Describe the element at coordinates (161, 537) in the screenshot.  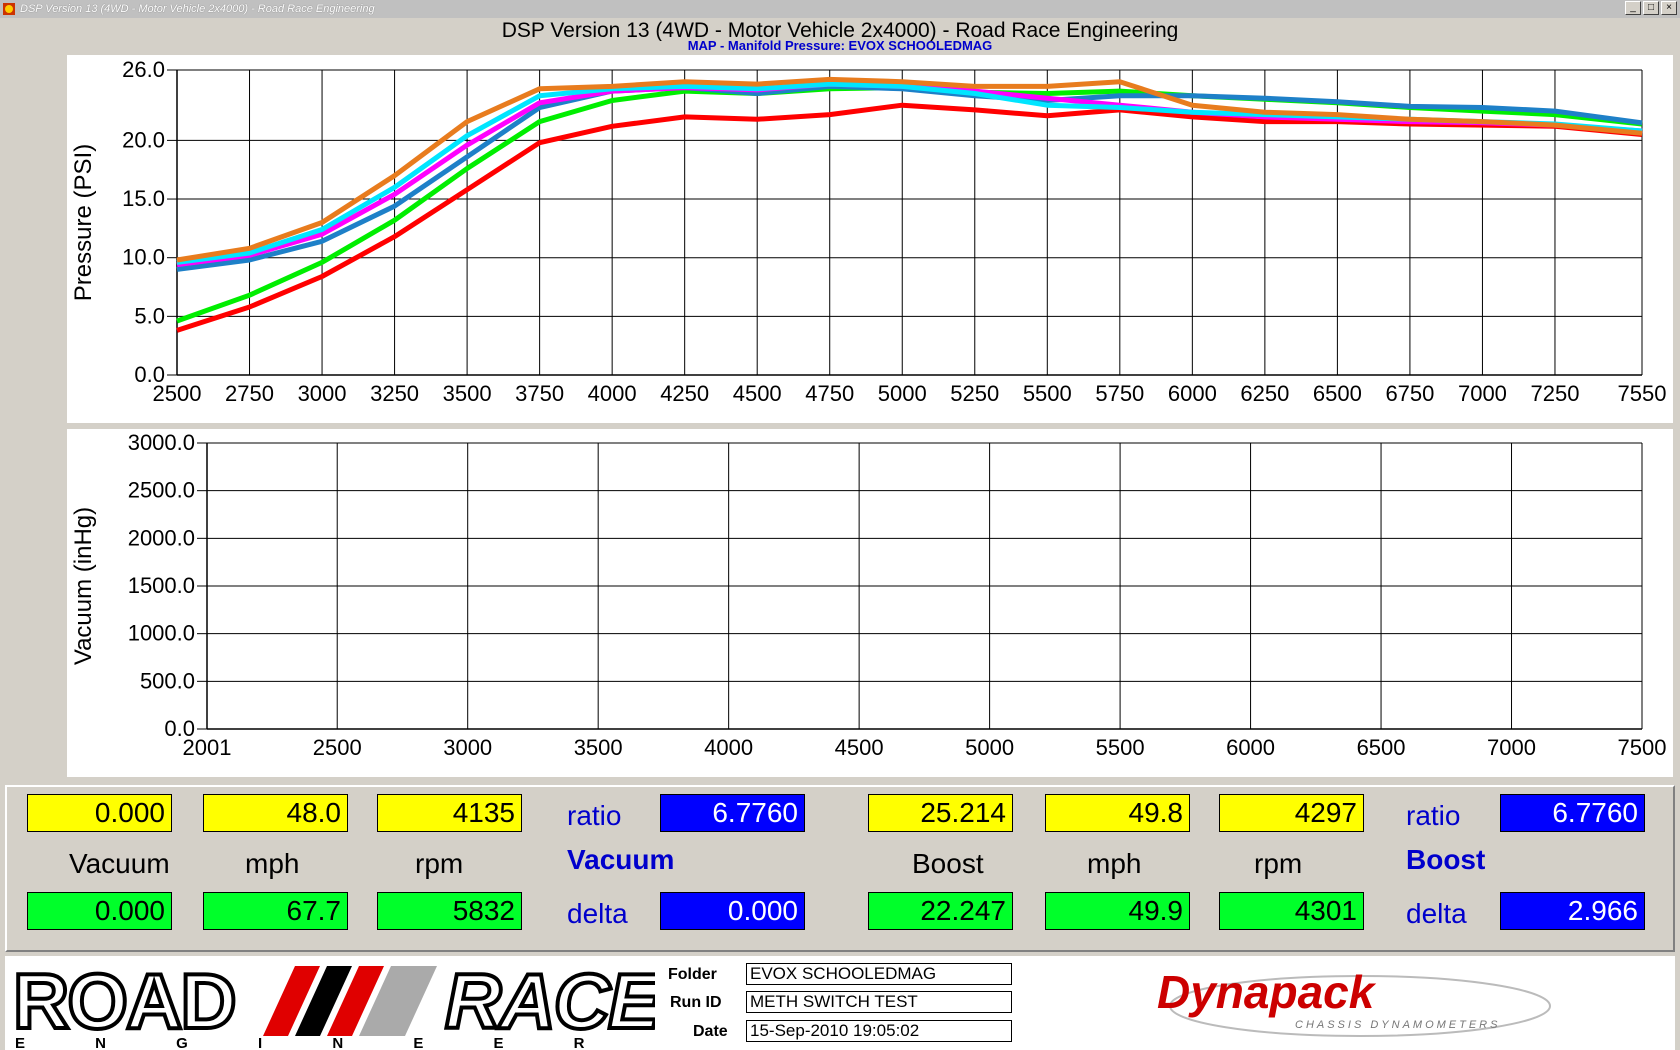
I see `y-tick-label: 2000.0` at that location.